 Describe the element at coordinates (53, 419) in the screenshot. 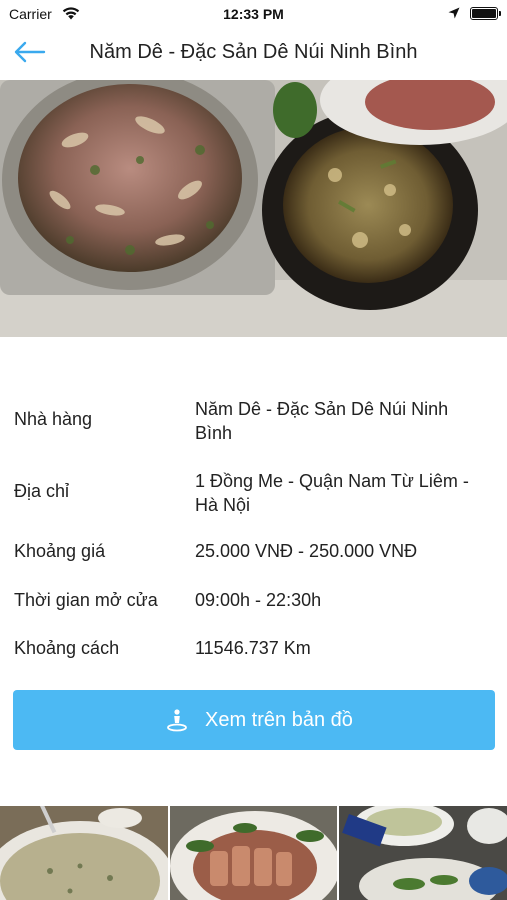

I see `detail-label: Nhà hàng` at that location.